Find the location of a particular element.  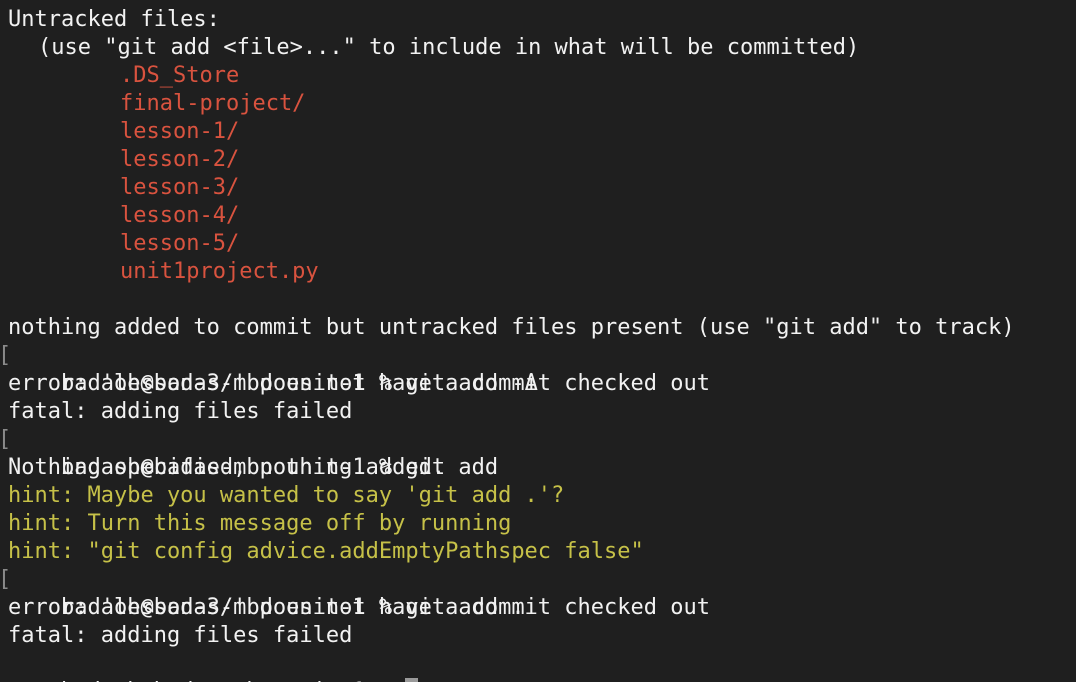

untracked-file: lesson-1/ is located at coordinates (180, 131).